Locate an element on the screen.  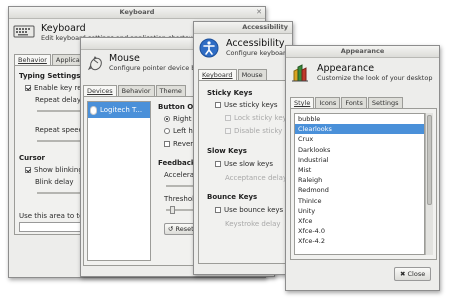
accessibility-title: Accessibility is located at coordinates (265, 27).